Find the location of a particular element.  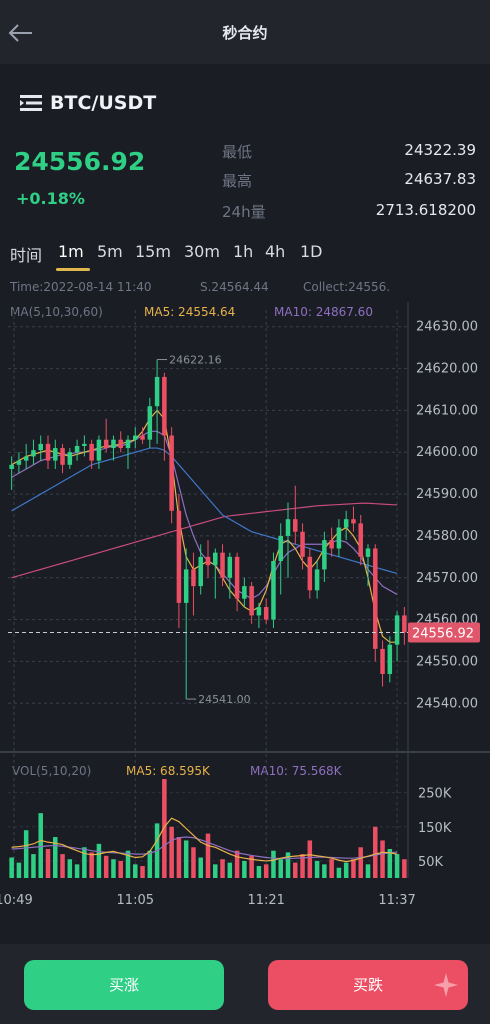

time-tick-label: 11:05 is located at coordinates (135, 900).